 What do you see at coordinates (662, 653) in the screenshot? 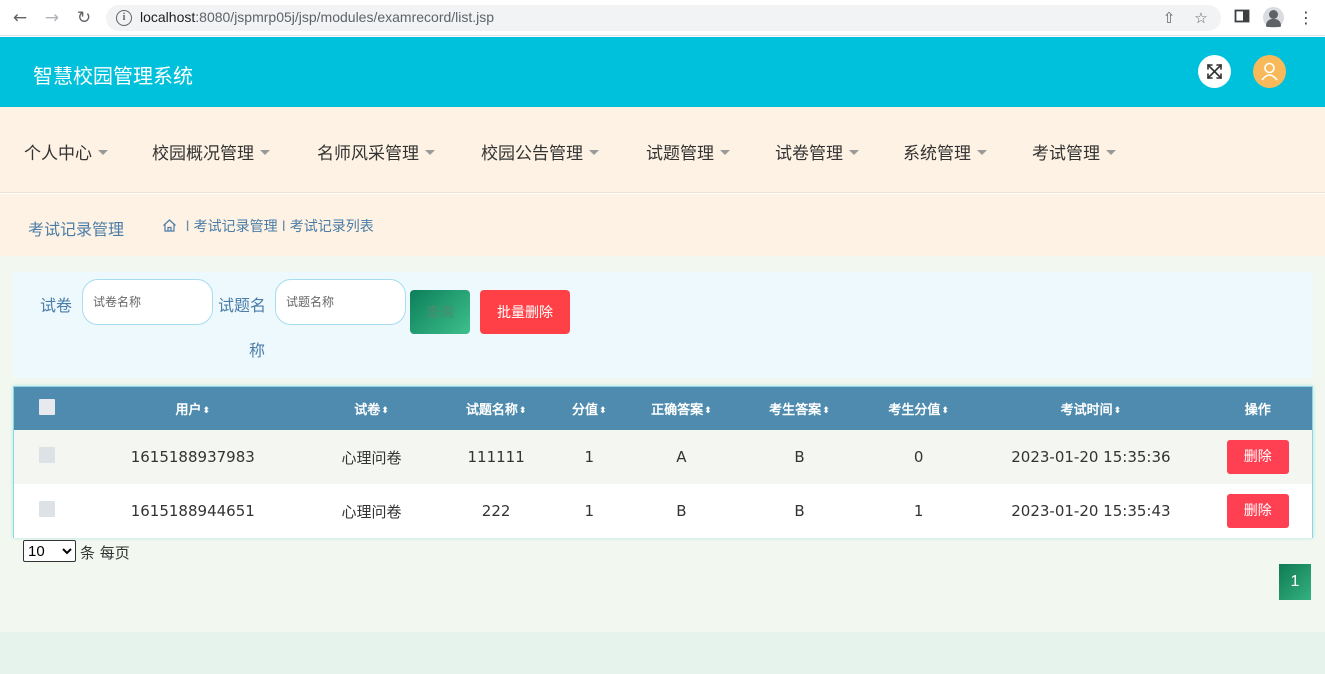
I see `footer-strip` at bounding box center [662, 653].